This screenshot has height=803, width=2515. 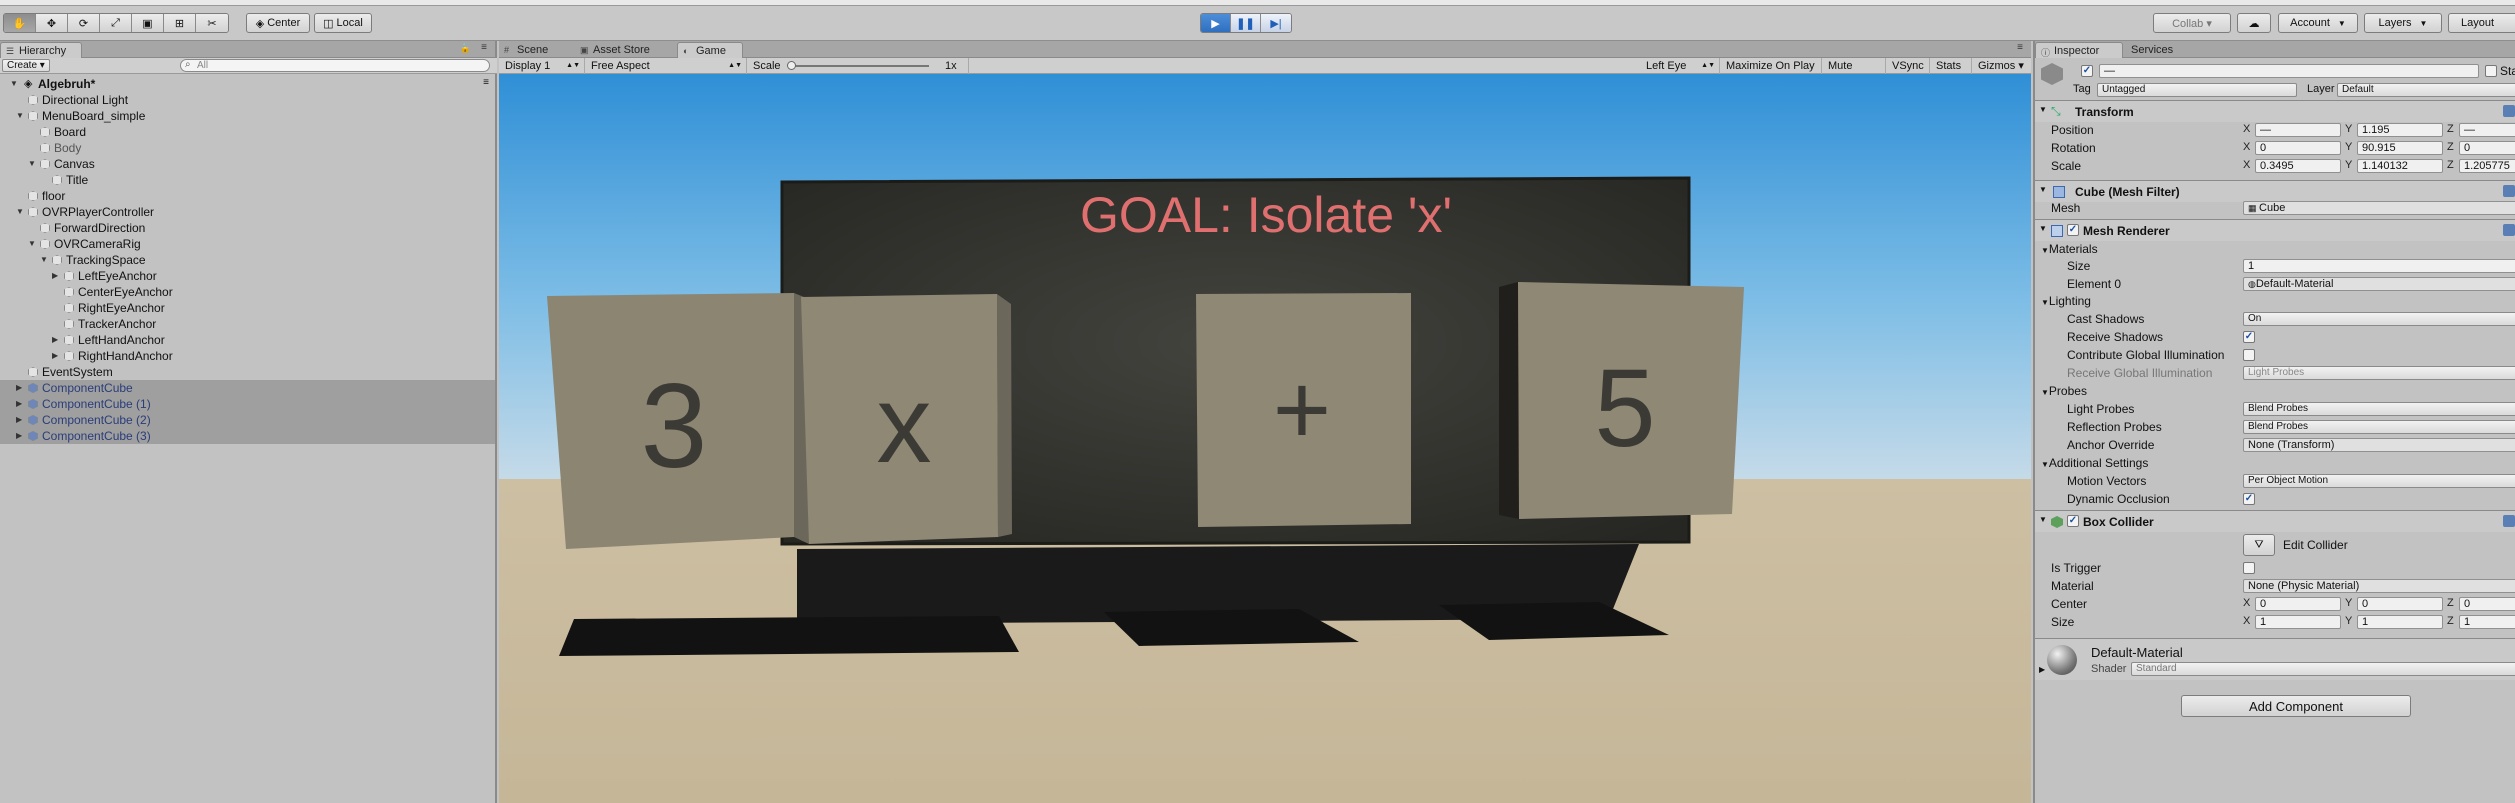 I want to click on box-collider-enabled-checkbox: ✓, so click(x=2073, y=521).